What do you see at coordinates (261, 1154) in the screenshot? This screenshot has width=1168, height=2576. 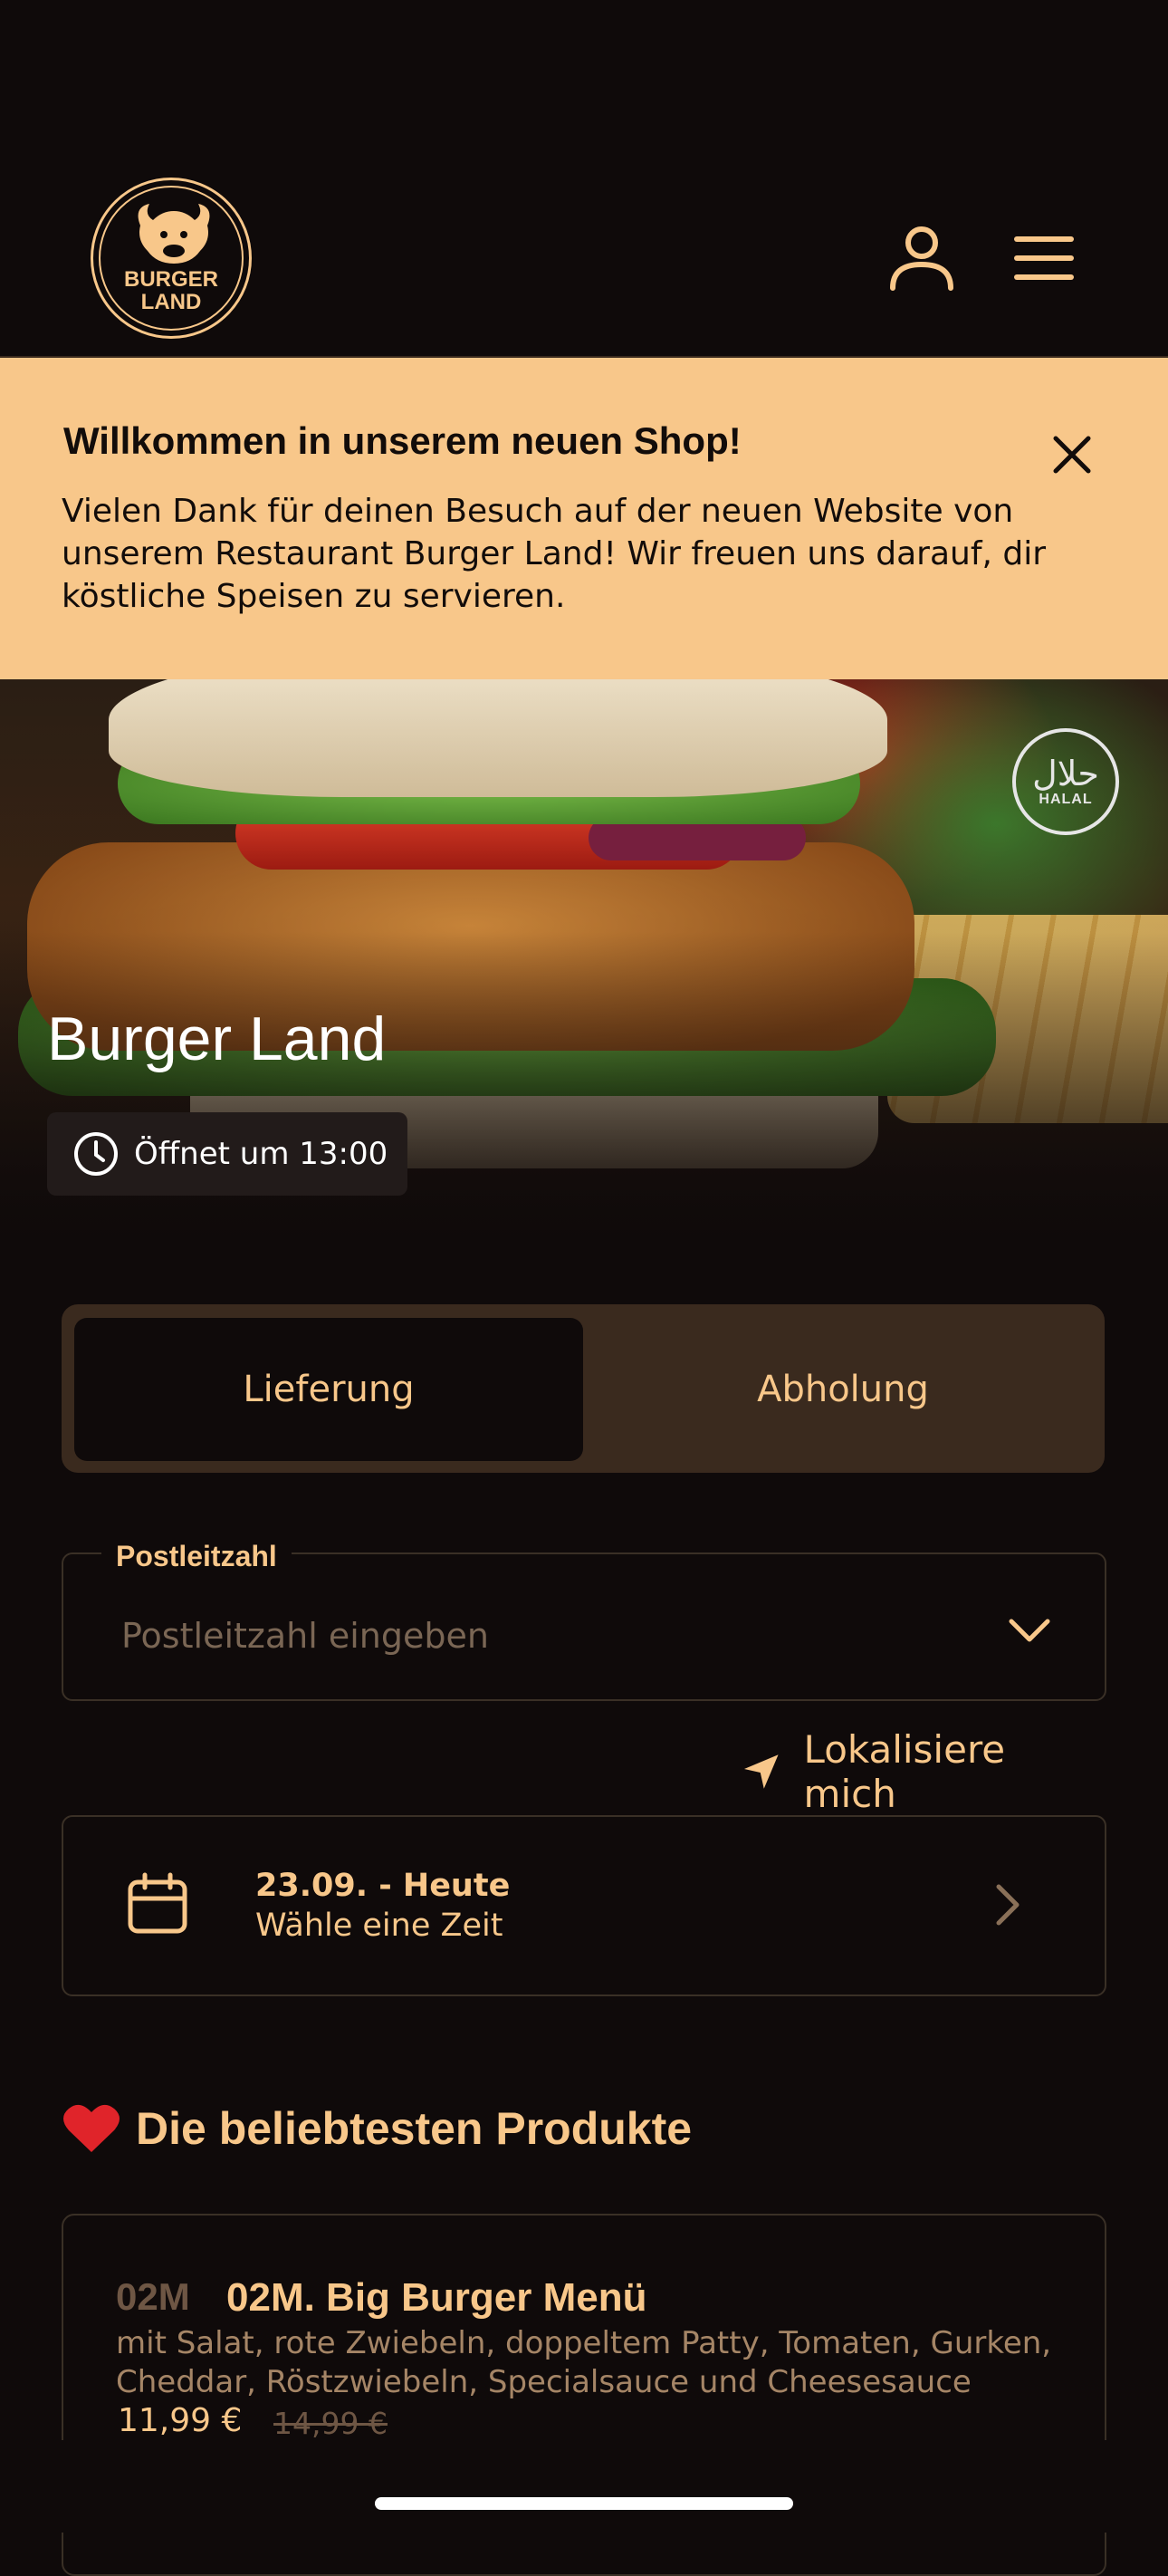 I see `opening-status-text: Öffnet um 13:00` at bounding box center [261, 1154].